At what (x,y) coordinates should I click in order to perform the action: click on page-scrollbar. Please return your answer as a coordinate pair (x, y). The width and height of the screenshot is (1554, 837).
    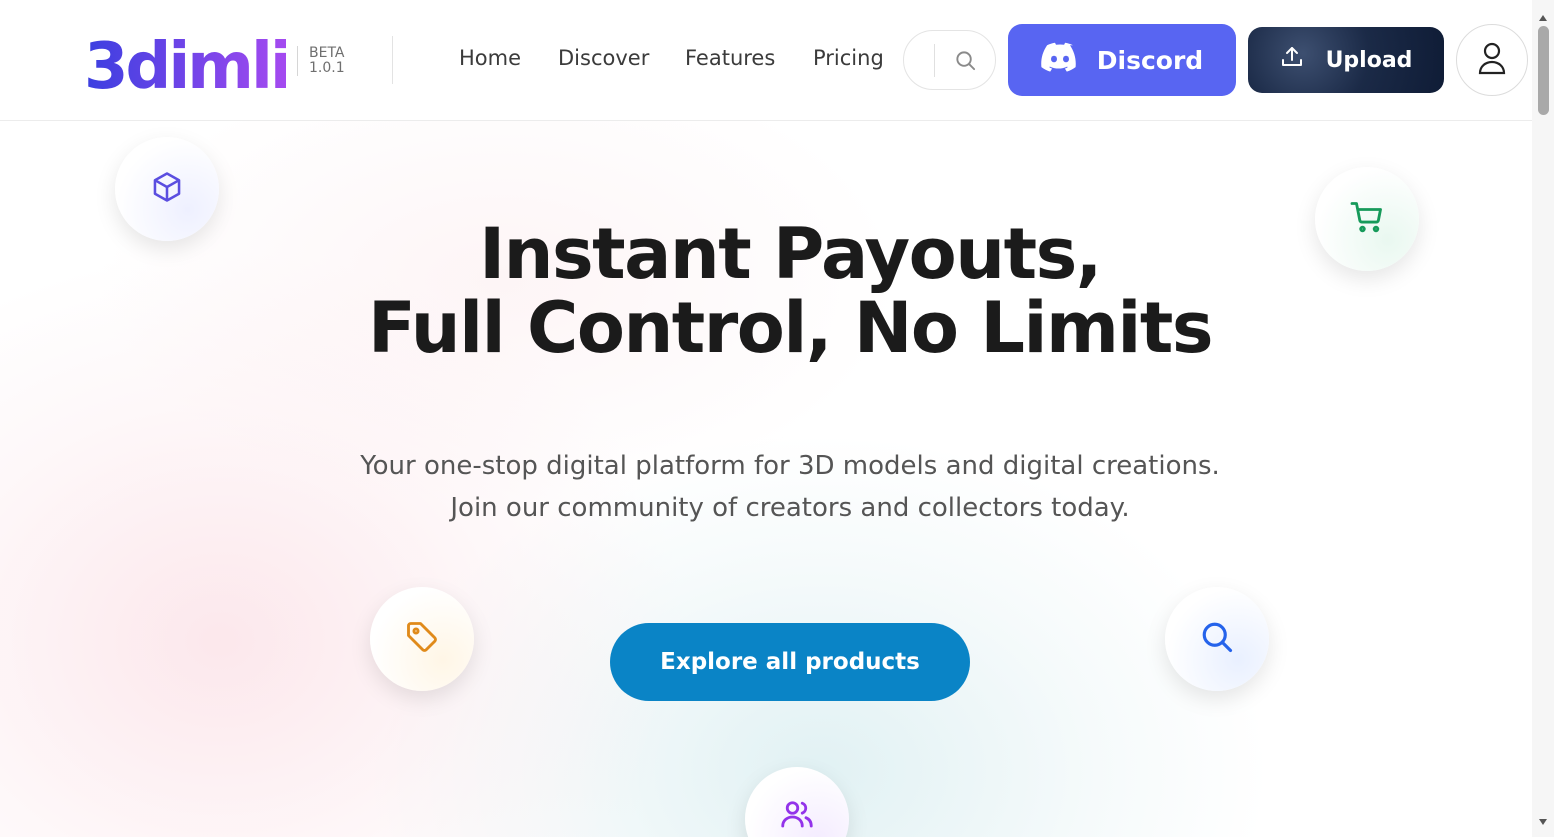
    Looking at the image, I should click on (1543, 418).